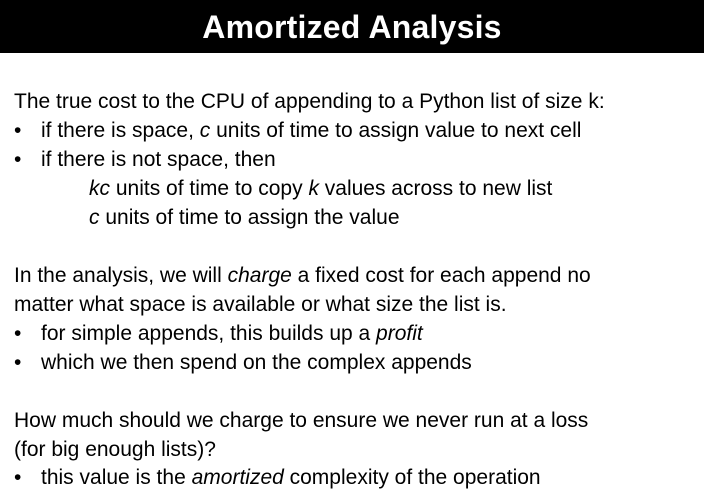  What do you see at coordinates (412, 477) in the screenshot?
I see `para3-bullet1-post: complexity of the operation` at bounding box center [412, 477].